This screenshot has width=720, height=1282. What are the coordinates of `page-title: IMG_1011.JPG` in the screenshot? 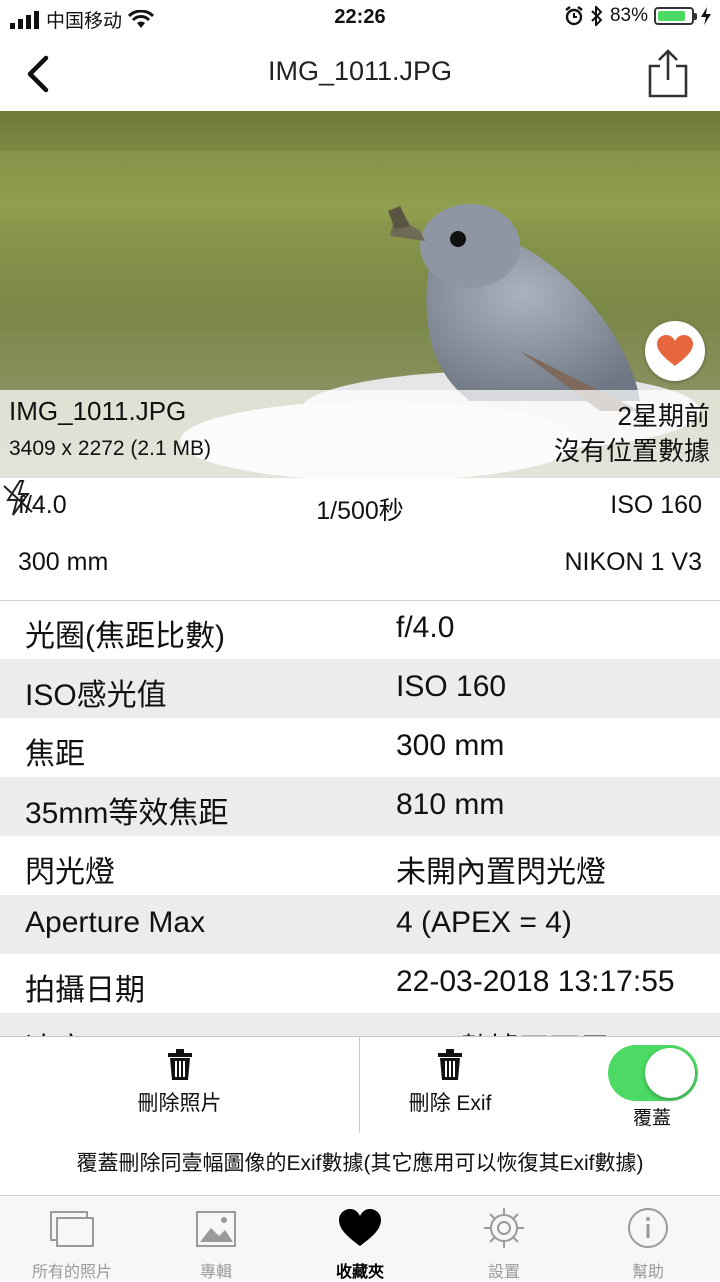 It's located at (360, 71).